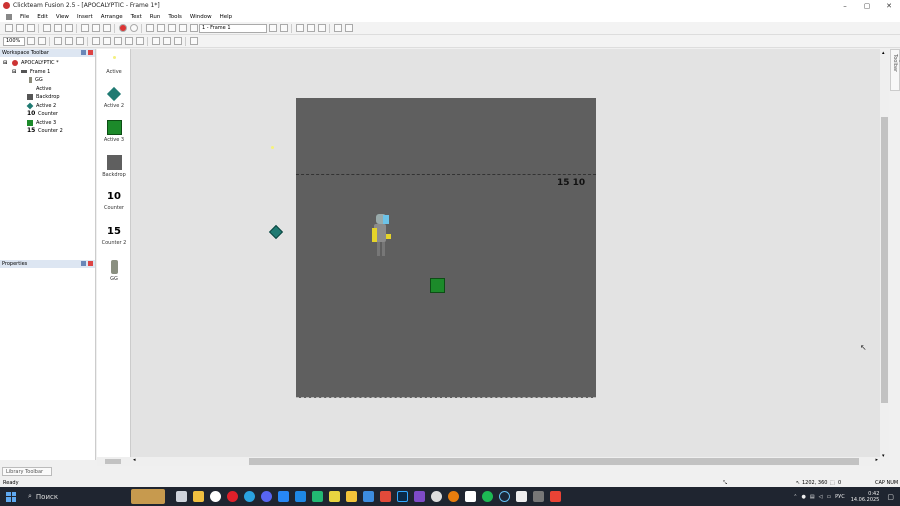 The image size is (900, 506). I want to click on media-player-icon, so click(215, 496).